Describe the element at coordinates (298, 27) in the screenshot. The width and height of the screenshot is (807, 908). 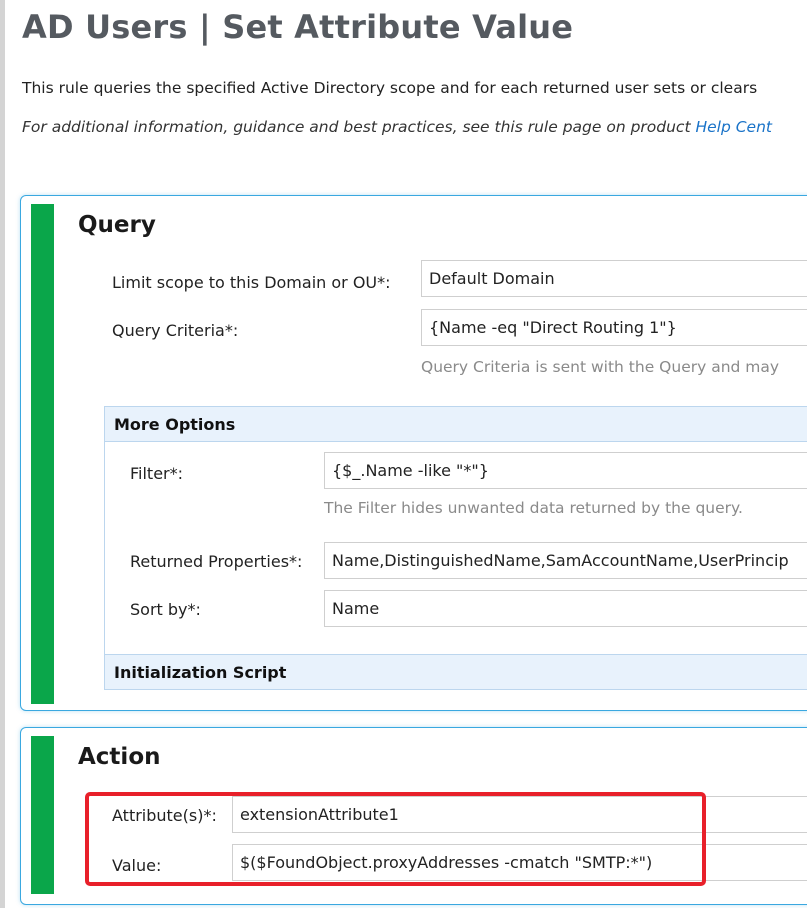
I see `page-title: AD Users | Set Attribute Value` at that location.